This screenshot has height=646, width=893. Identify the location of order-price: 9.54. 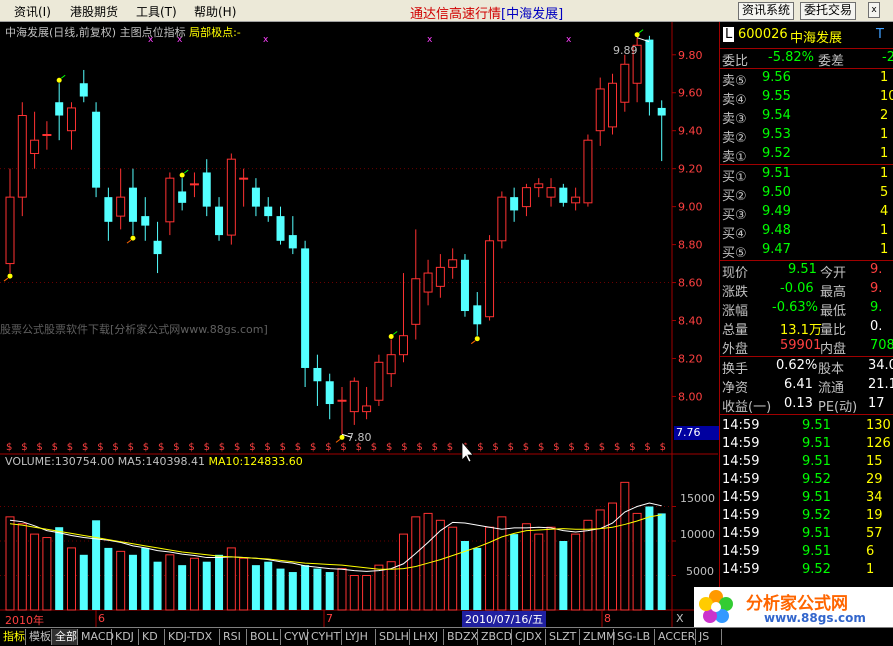
(776, 115).